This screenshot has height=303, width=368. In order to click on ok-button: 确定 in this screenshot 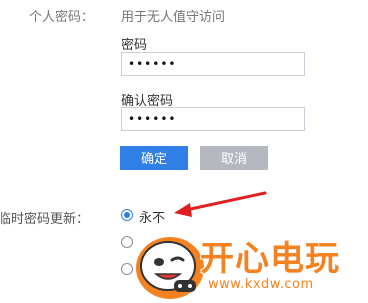, I will do `click(154, 158)`.